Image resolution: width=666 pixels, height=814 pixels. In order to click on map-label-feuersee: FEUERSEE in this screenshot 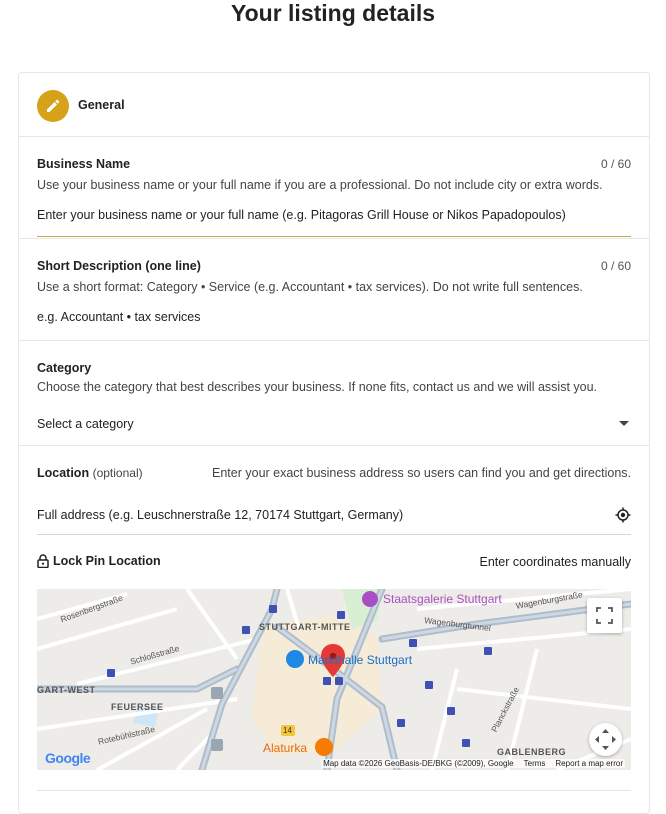, I will do `click(137, 707)`.